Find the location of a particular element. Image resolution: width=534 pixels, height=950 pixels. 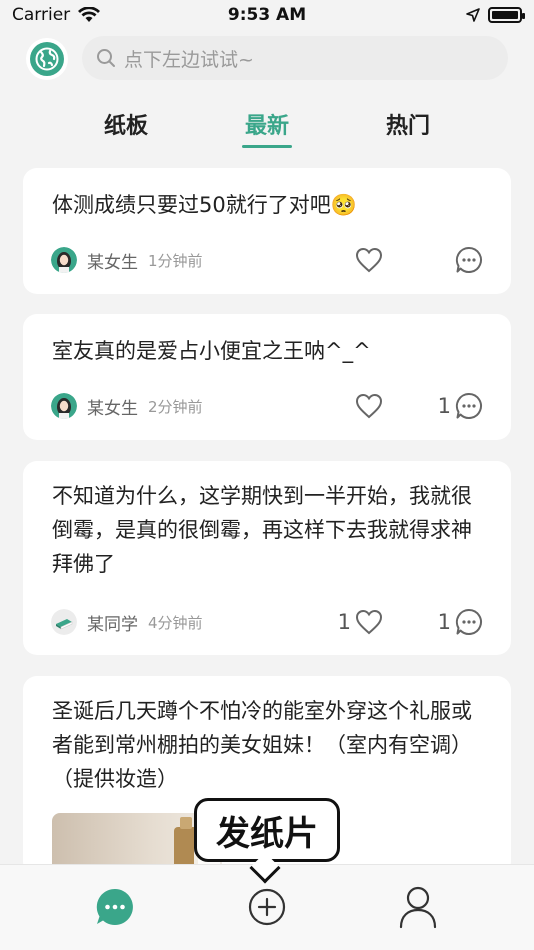

globe-icon is located at coordinates (47, 59).